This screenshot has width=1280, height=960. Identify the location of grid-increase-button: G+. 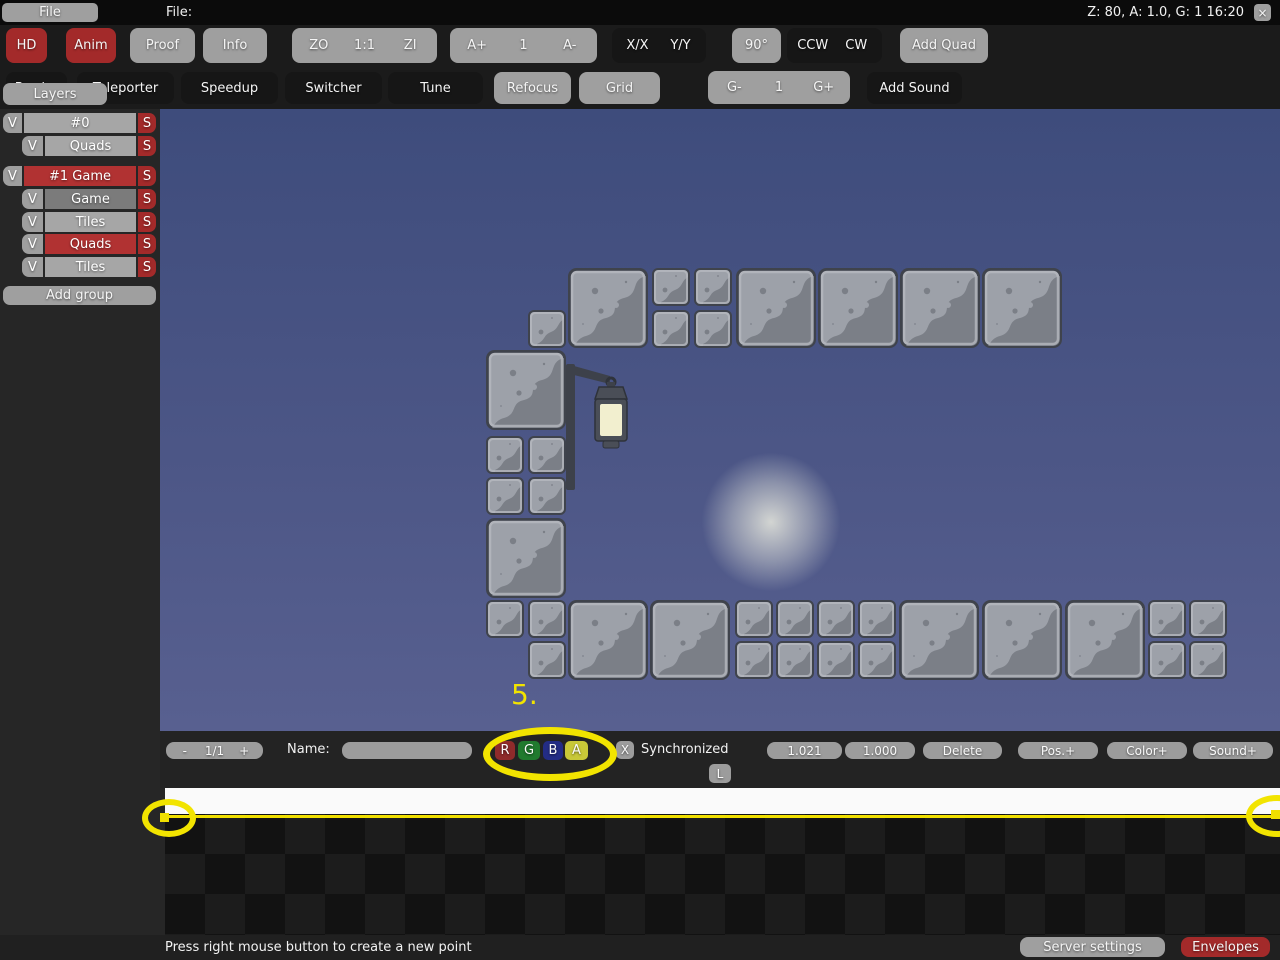
(823, 87).